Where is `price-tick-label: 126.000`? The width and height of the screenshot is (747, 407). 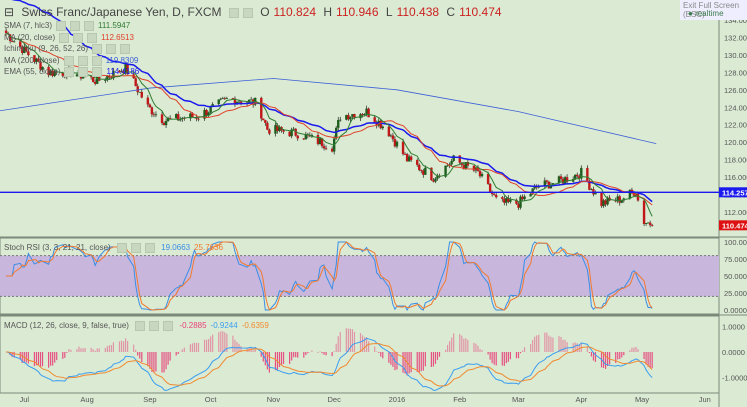 price-tick-label: 126.000 is located at coordinates (735, 90).